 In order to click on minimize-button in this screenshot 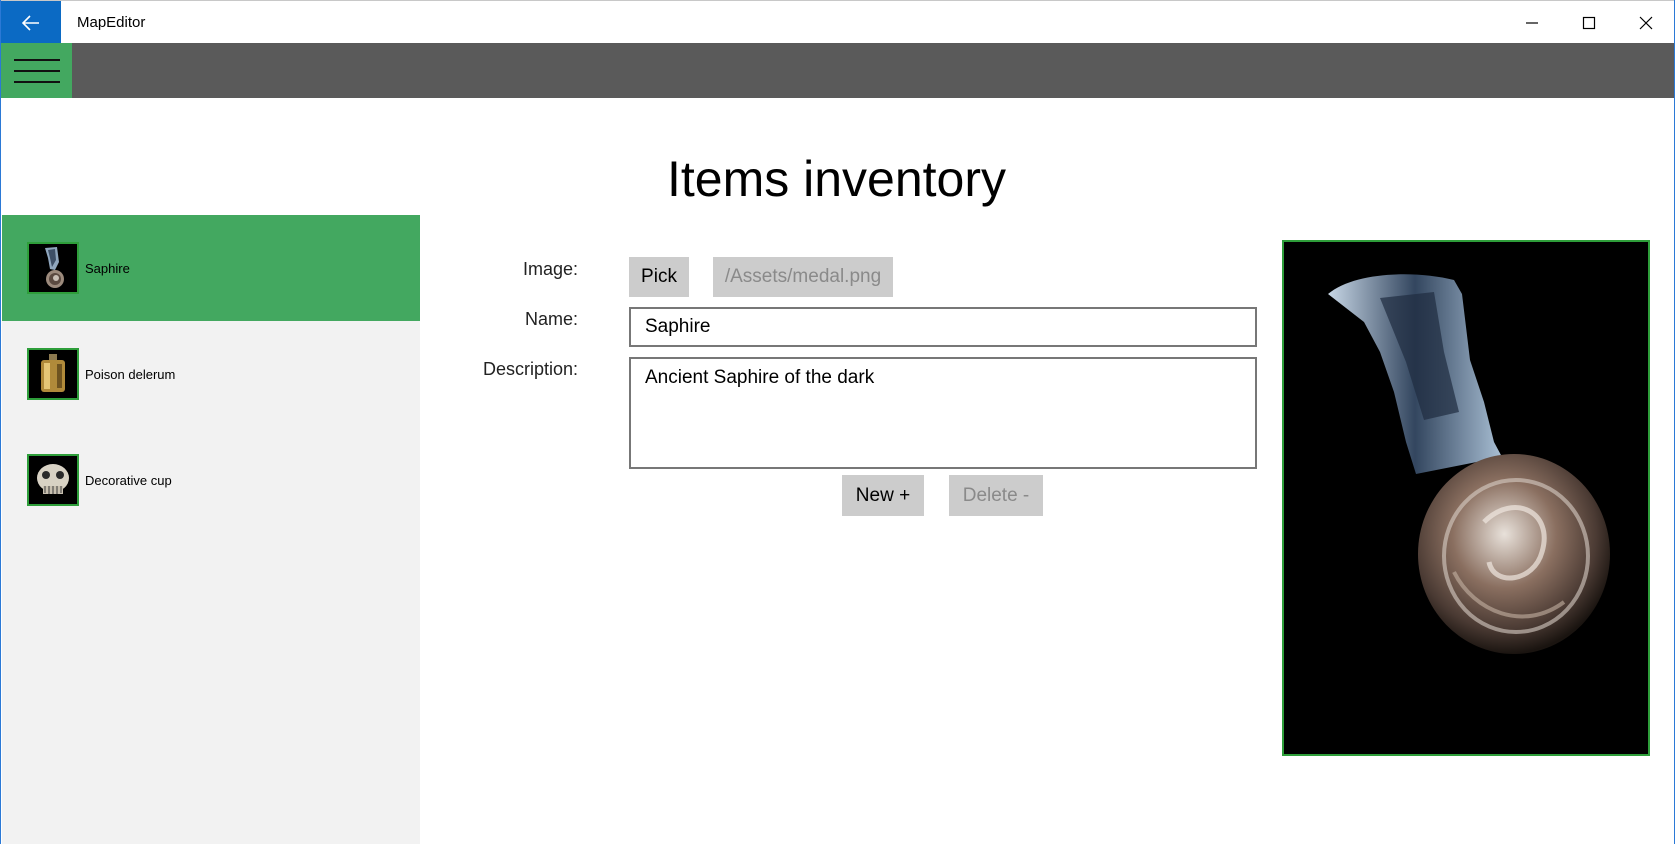, I will do `click(1531, 22)`.